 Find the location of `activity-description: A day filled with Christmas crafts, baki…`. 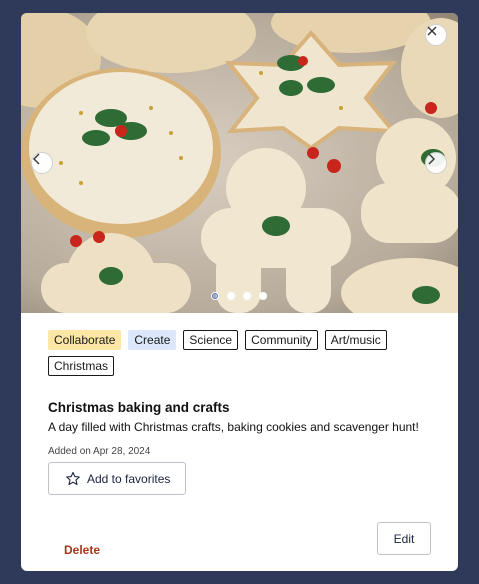

activity-description: A day filled with Christmas crafts, baki… is located at coordinates (233, 427).